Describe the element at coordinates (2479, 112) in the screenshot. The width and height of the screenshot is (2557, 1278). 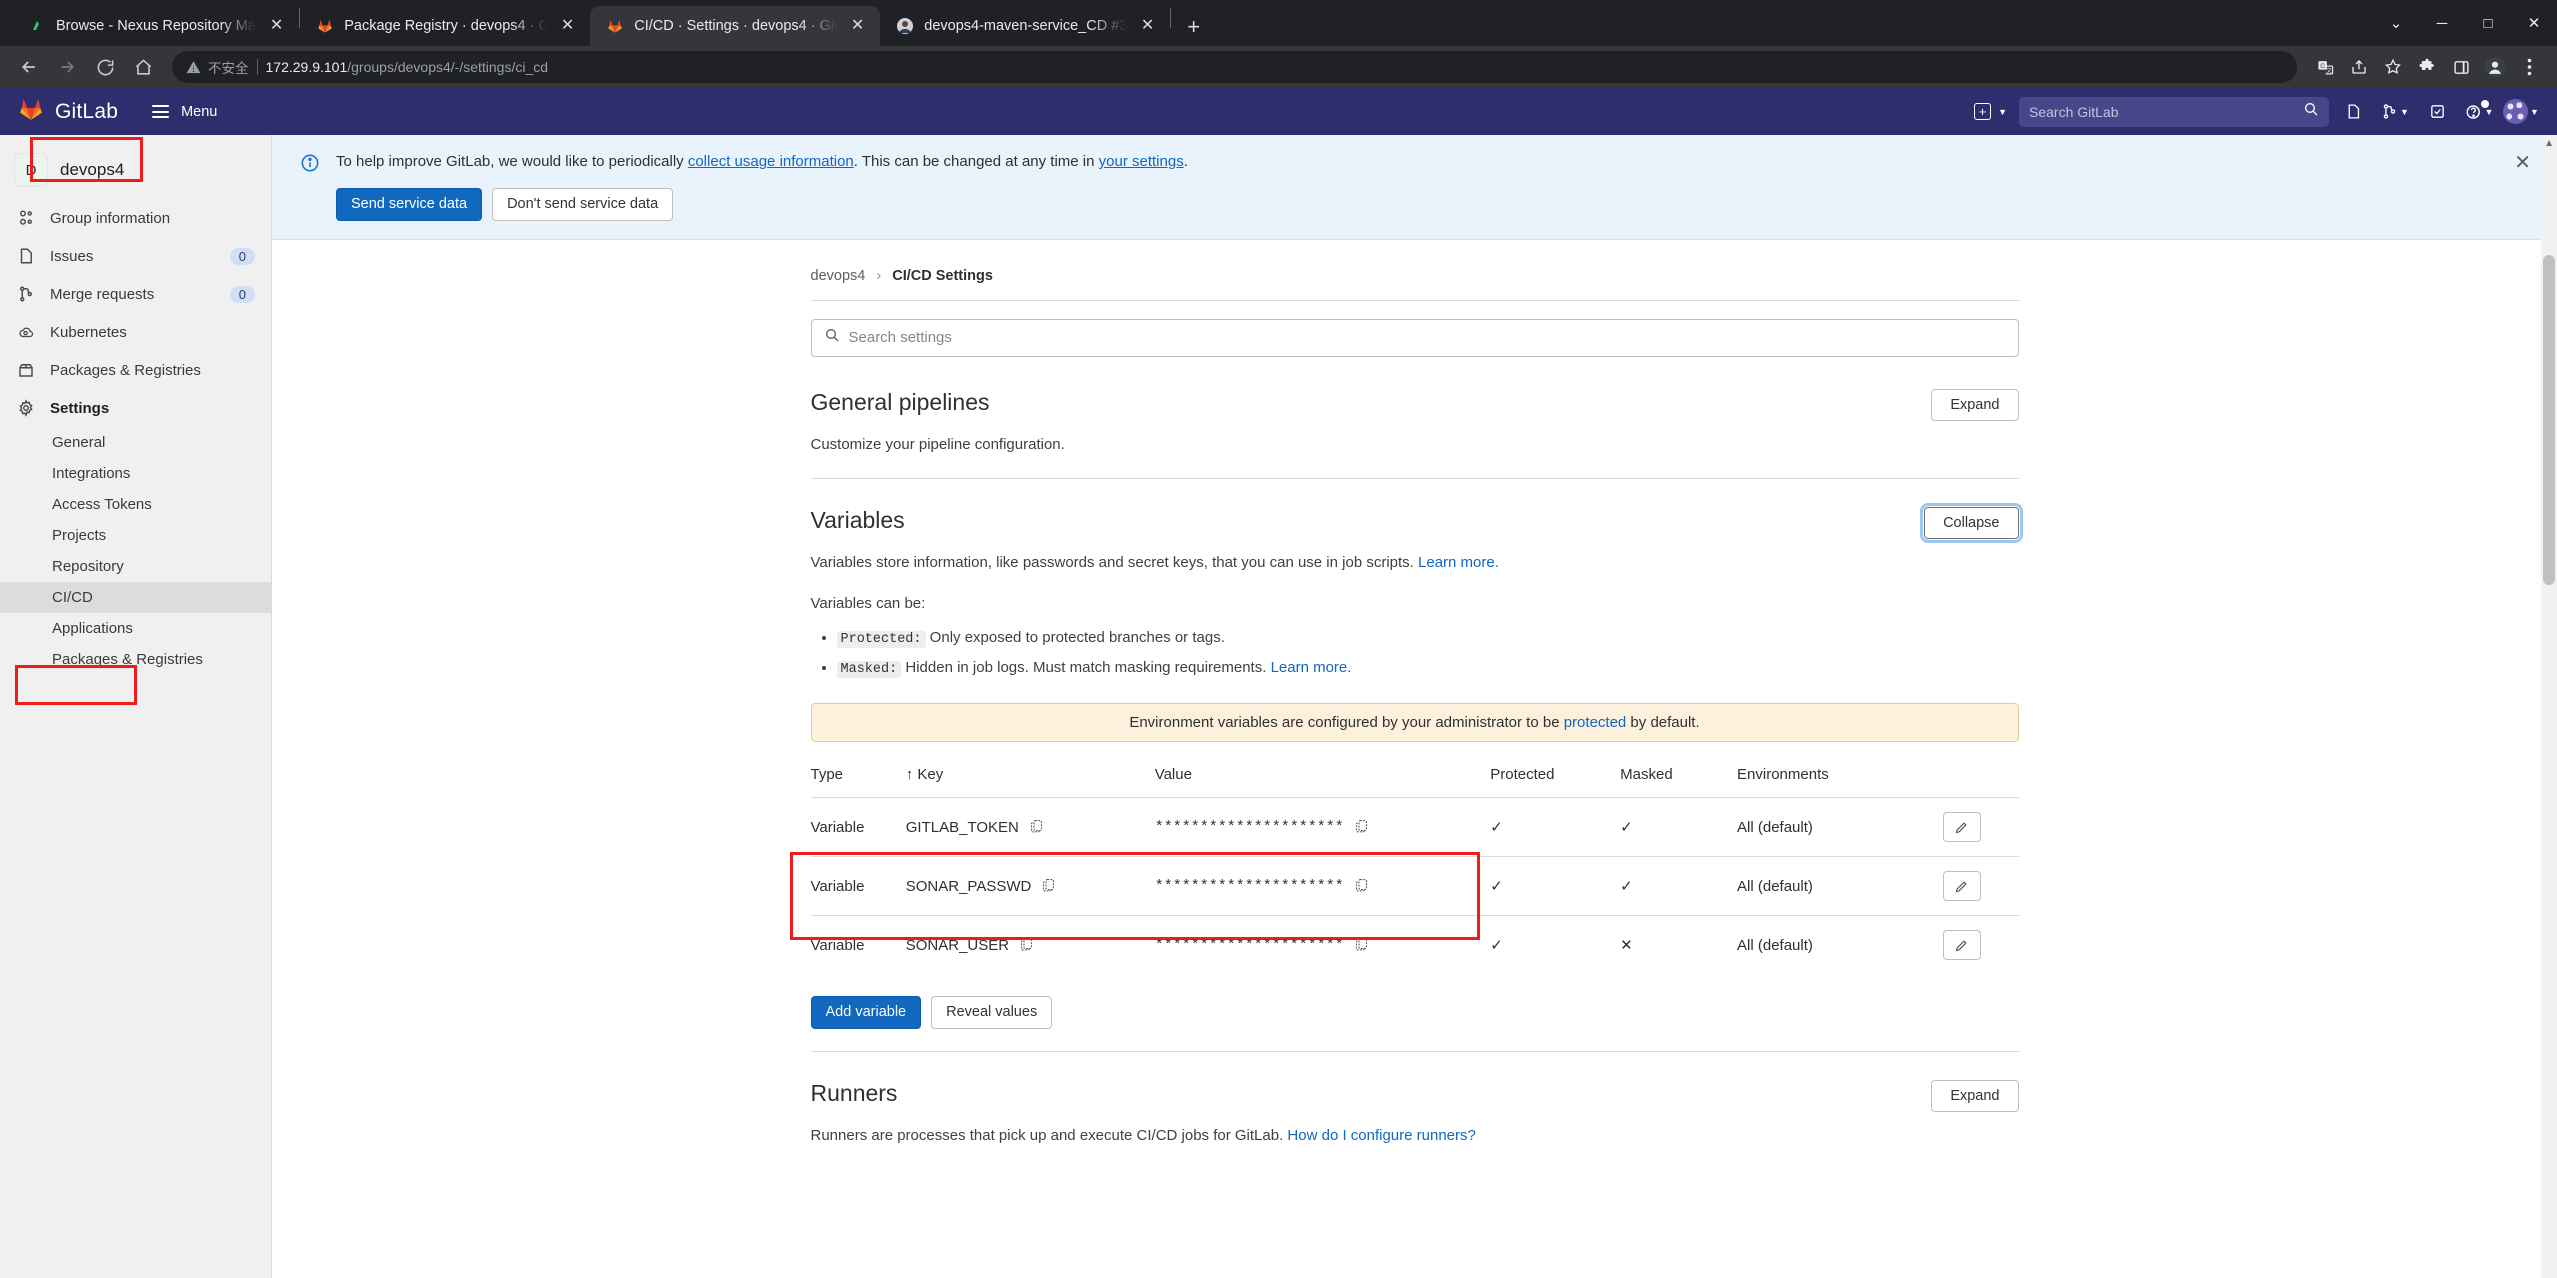
I see `help-icon: ▼` at that location.